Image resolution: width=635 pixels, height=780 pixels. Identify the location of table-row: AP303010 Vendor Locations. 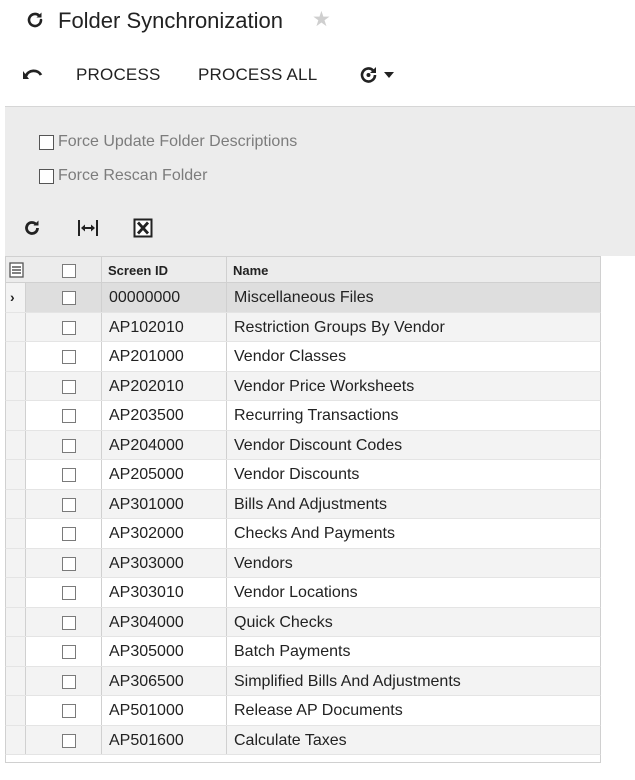
(303, 593).